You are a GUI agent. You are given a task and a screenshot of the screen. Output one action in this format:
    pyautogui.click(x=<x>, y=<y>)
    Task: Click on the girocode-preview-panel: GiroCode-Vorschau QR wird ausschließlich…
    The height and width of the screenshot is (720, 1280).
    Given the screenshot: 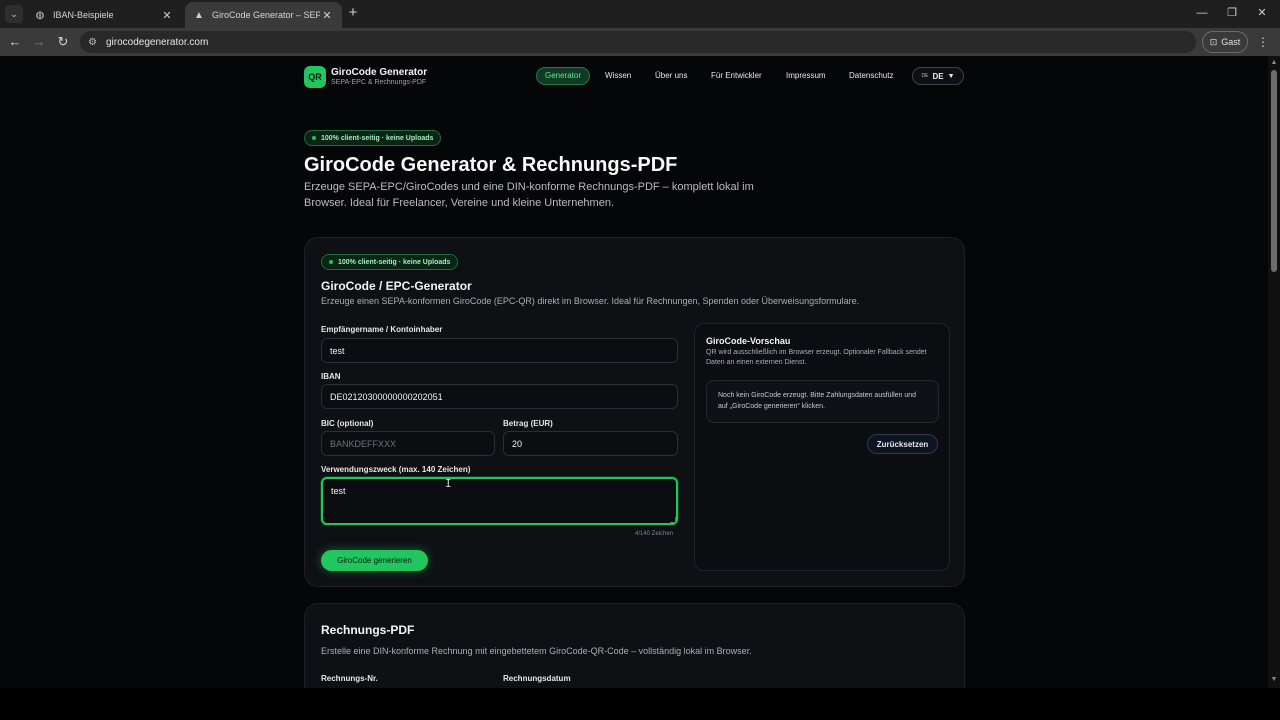 What is the action you would take?
    pyautogui.click(x=822, y=447)
    